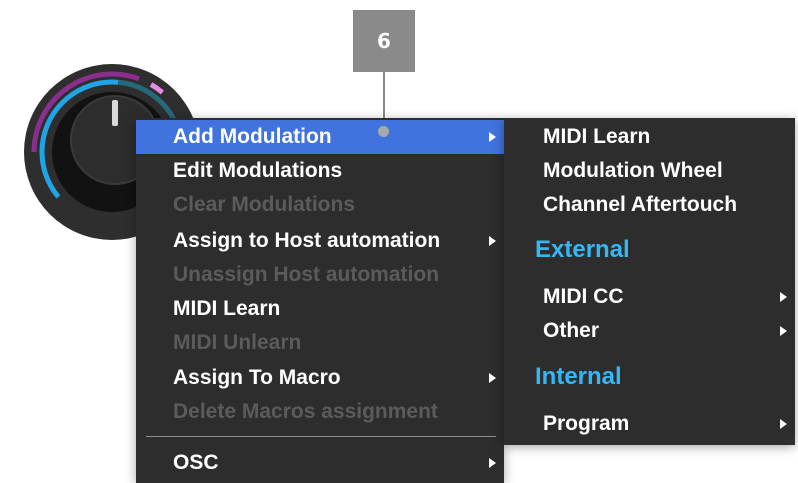 The image size is (798, 483). I want to click on submenu-item-channel-aftertouch: Channel Aftertouch, so click(649, 205).